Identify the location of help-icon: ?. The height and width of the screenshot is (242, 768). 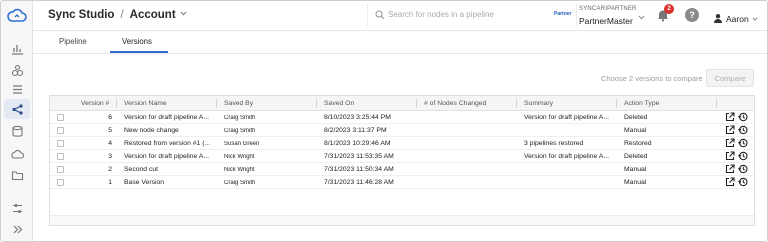
(692, 15).